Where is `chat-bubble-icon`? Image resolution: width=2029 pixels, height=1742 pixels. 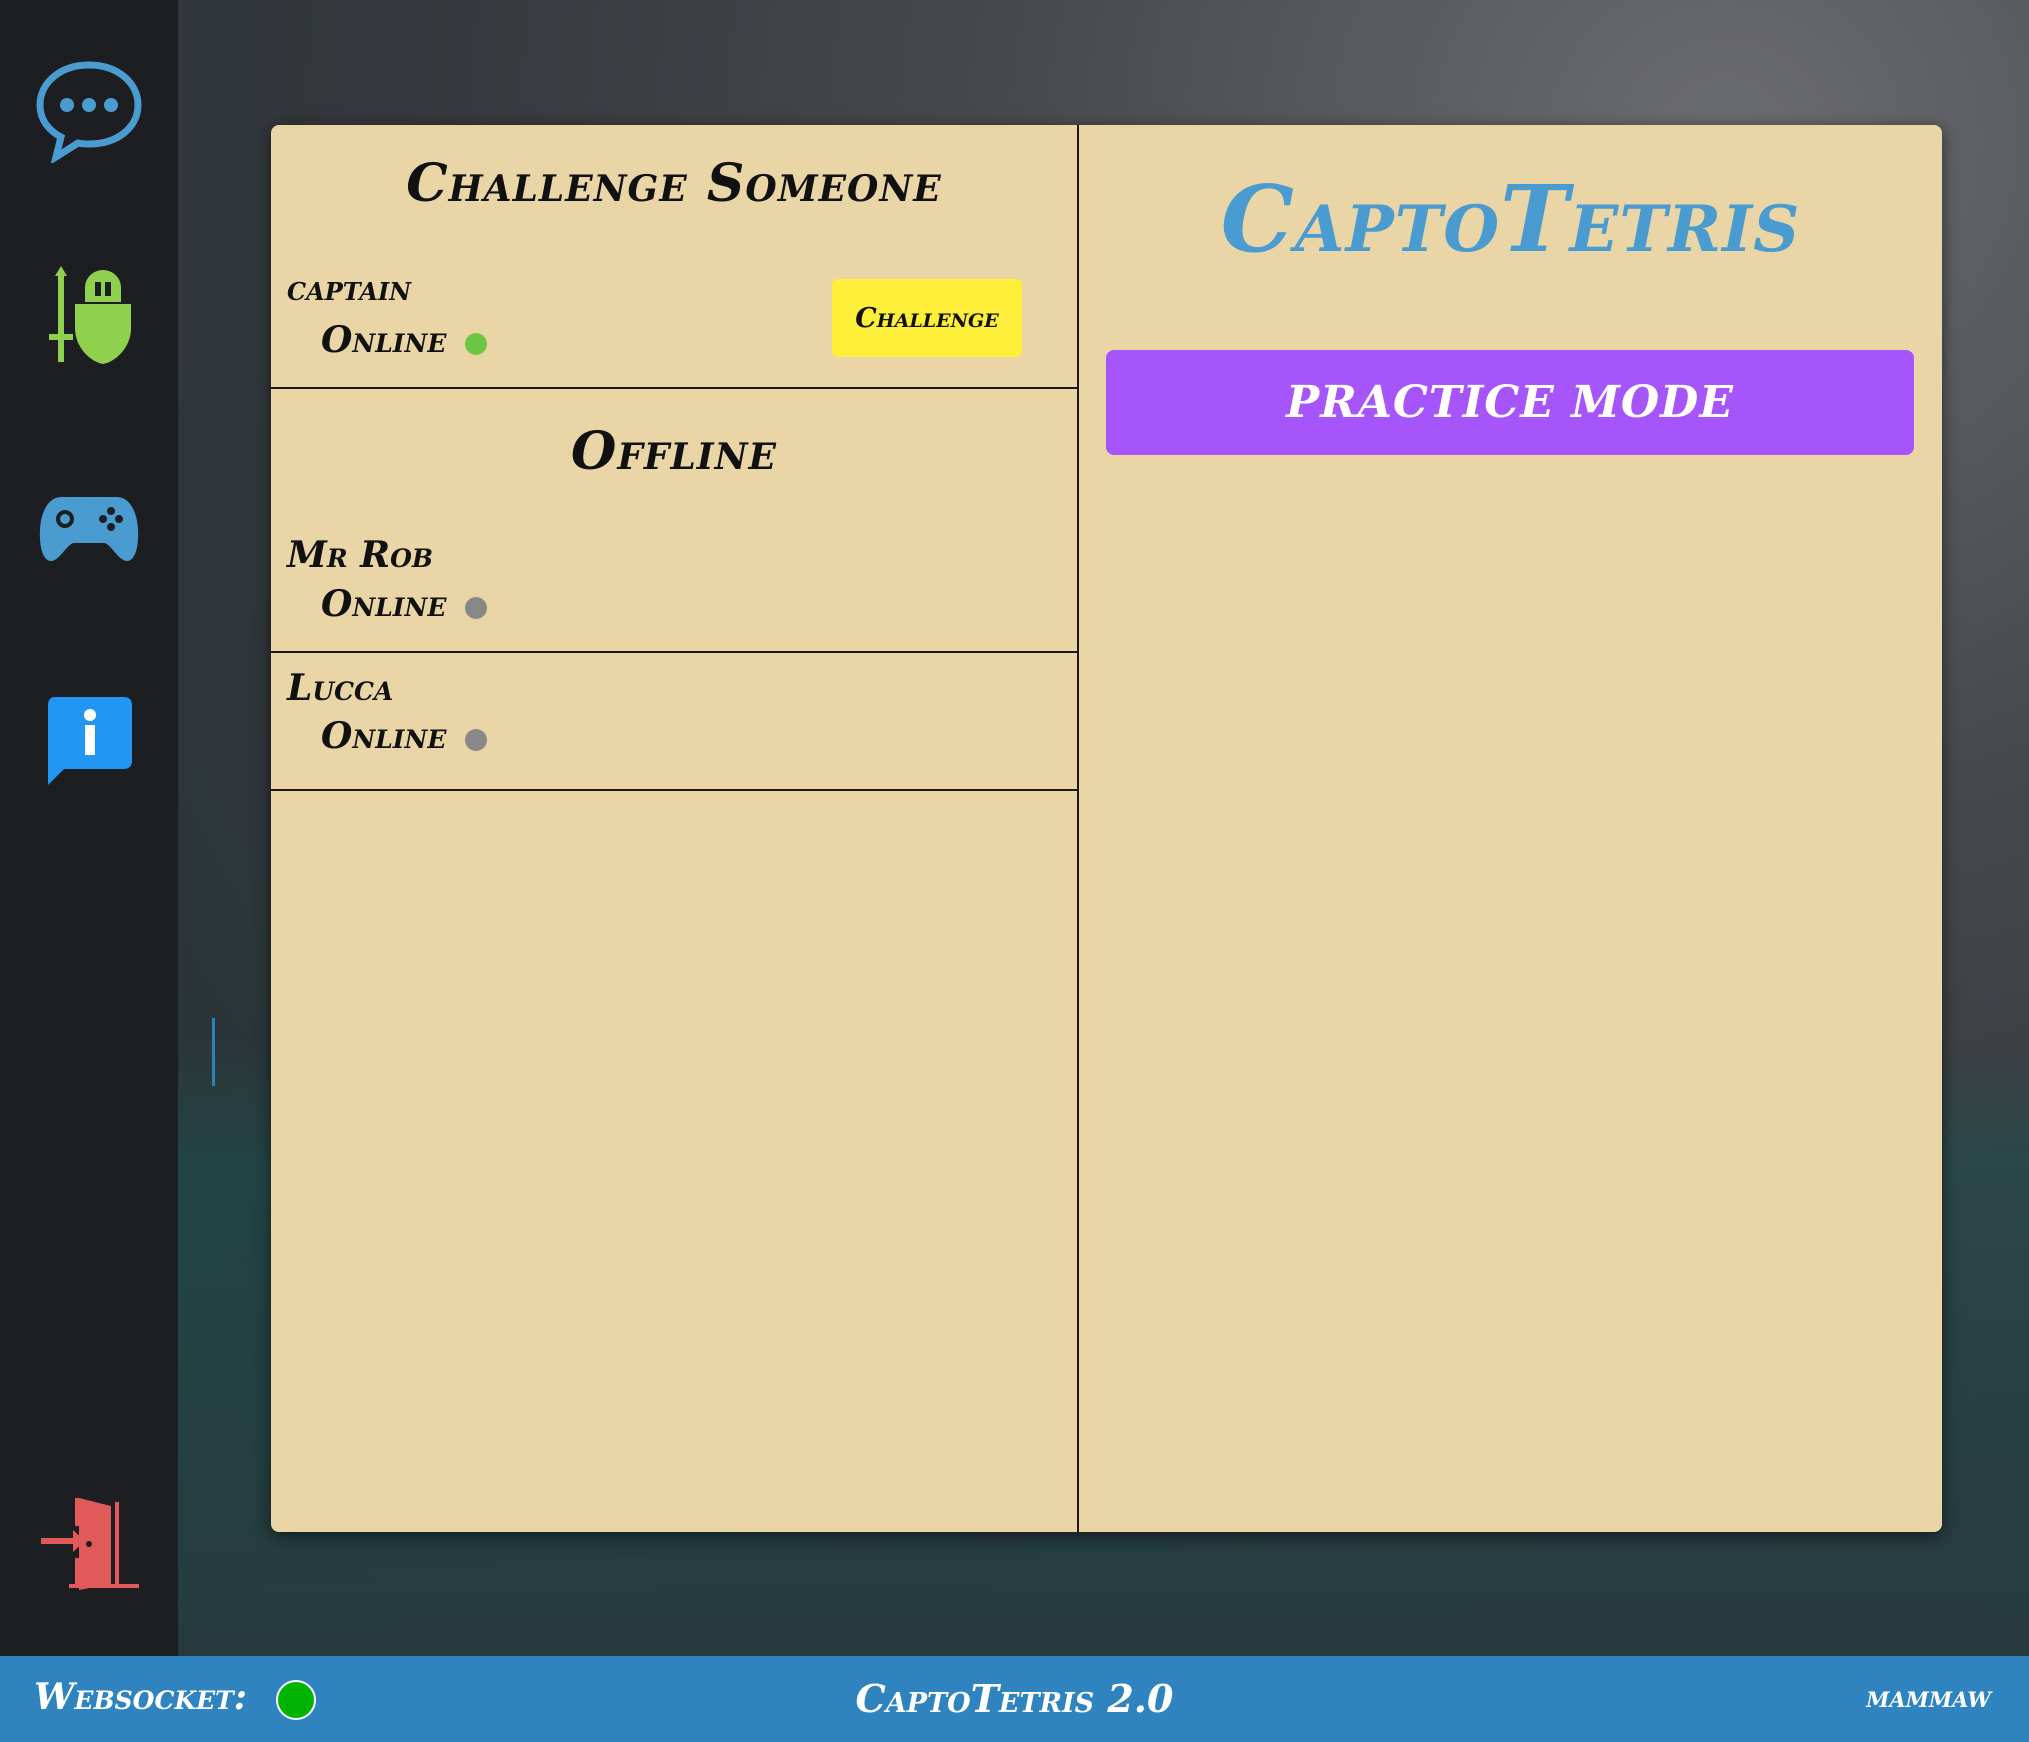
chat-bubble-icon is located at coordinates (89, 111).